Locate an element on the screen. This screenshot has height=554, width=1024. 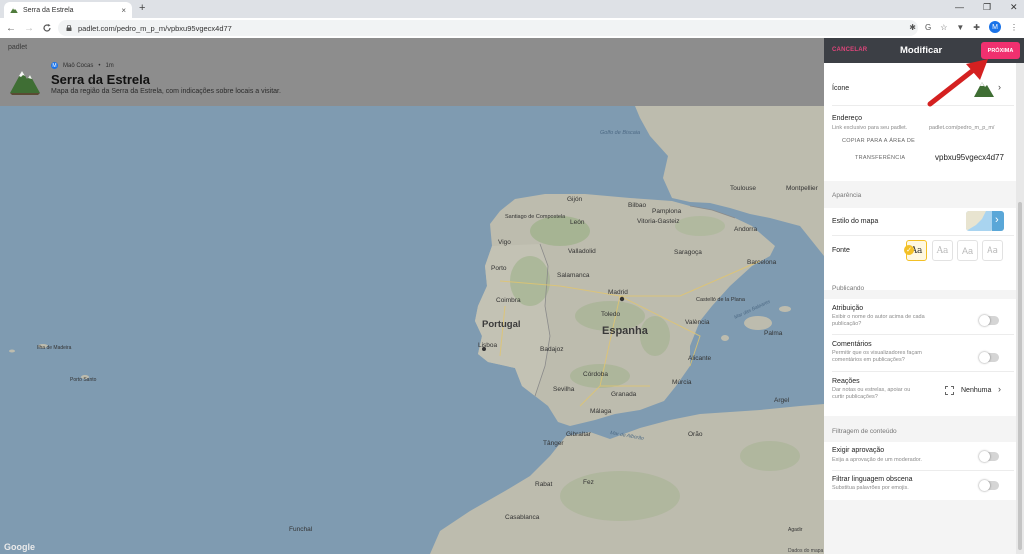
reload-icon is located at coordinates (47, 28).